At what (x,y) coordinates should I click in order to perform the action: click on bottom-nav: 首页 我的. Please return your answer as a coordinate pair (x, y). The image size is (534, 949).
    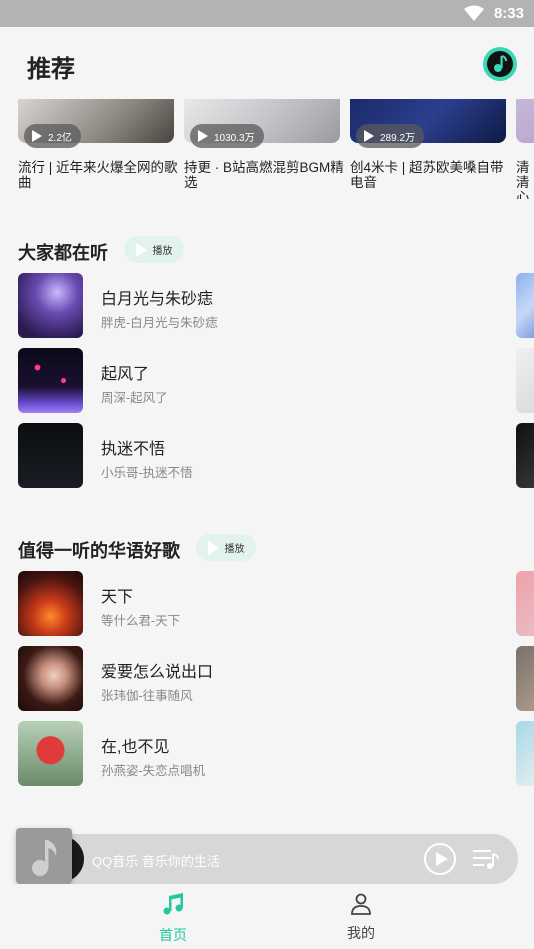
    Looking at the image, I should click on (267, 916).